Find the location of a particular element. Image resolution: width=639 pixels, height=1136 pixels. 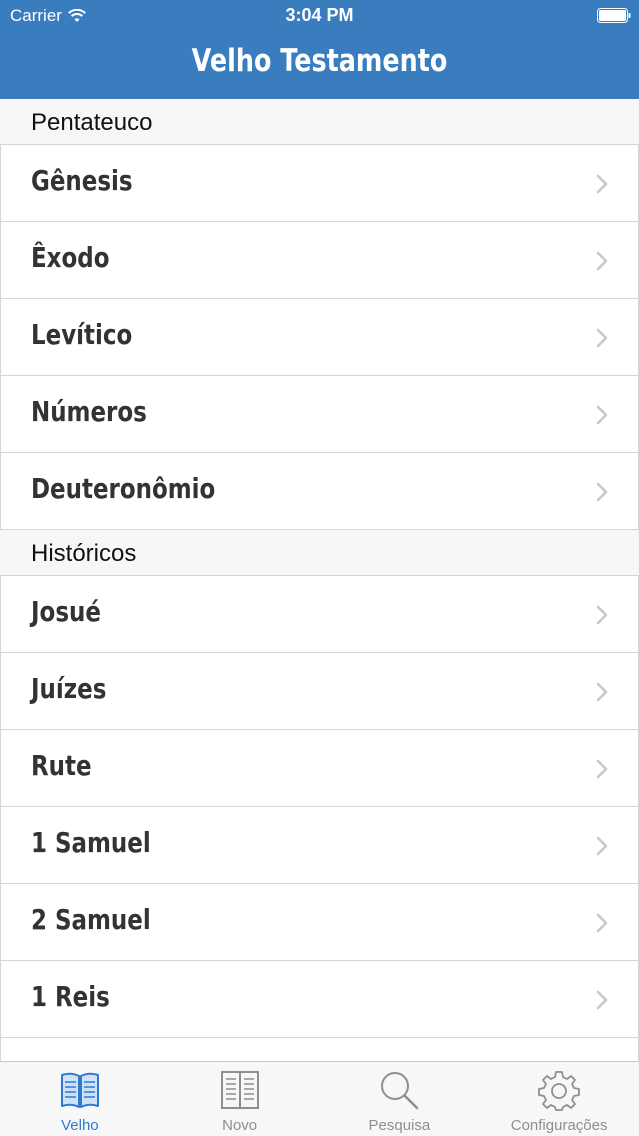

open-book-icon is located at coordinates (79, 1090).